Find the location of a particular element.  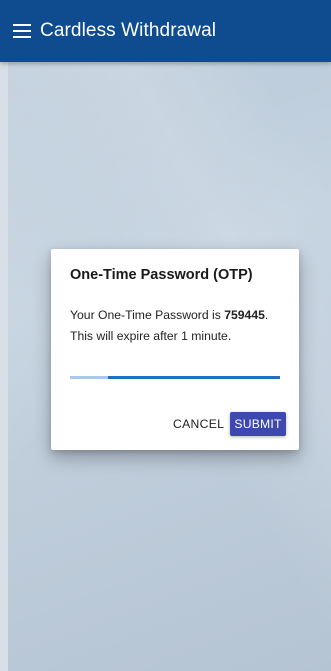

otp-message-suffix: . is located at coordinates (266, 315).